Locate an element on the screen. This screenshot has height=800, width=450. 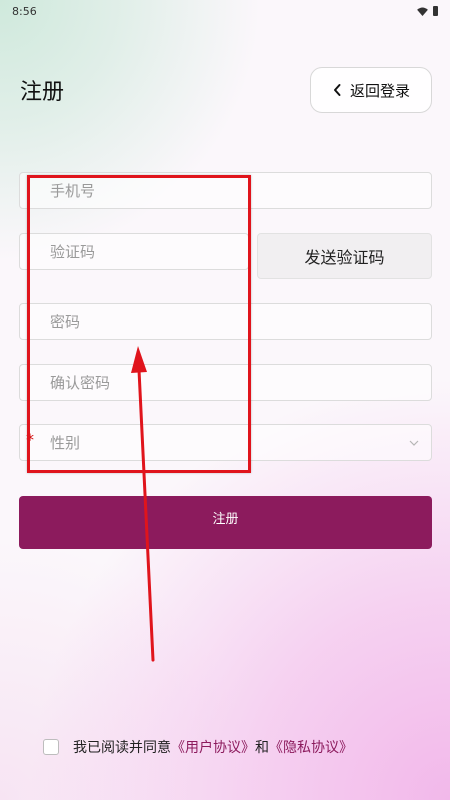
password-field is located at coordinates (225, 321).